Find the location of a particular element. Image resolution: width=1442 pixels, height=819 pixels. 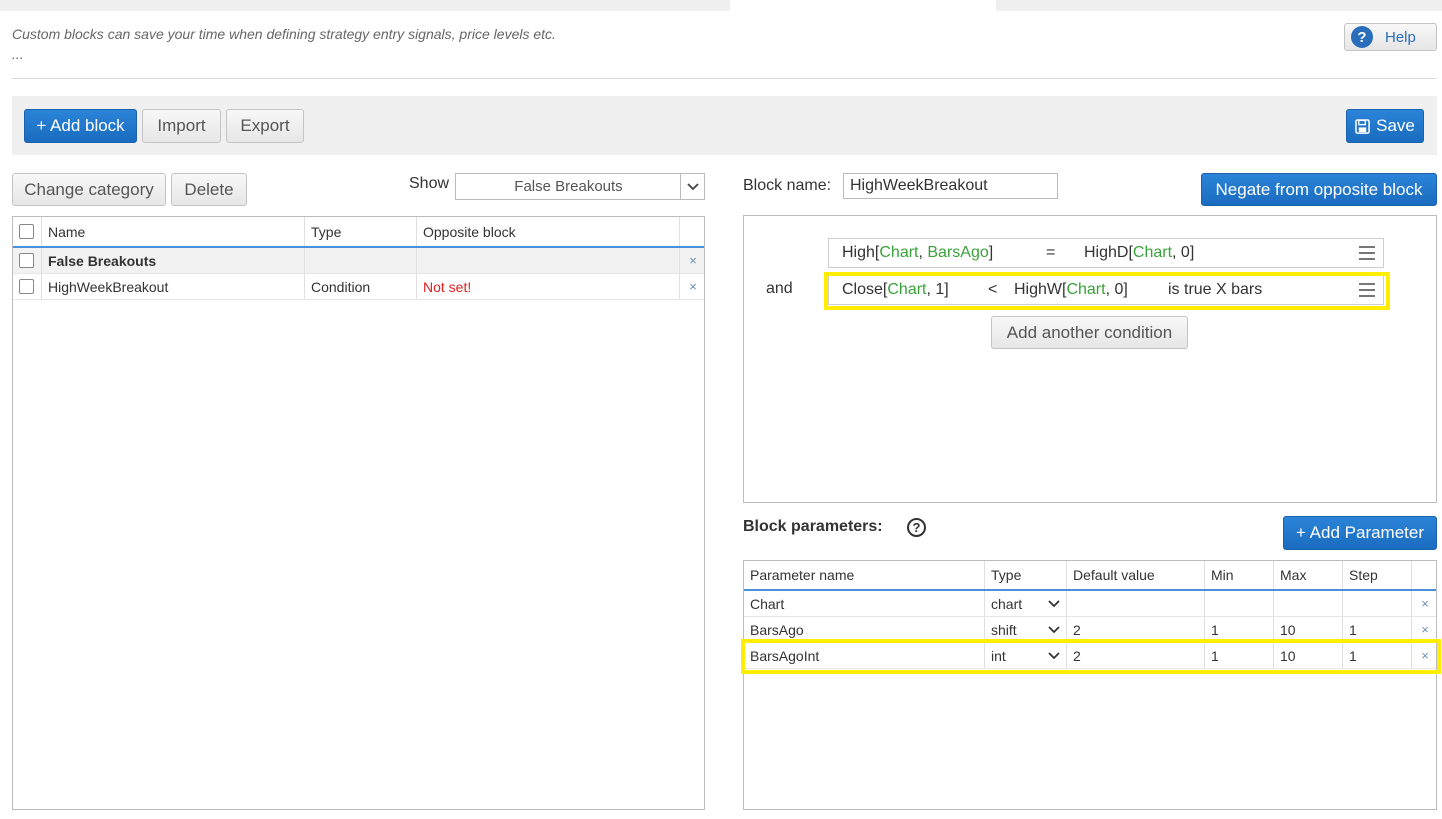

top-tab-strip-right is located at coordinates (1219, 5).